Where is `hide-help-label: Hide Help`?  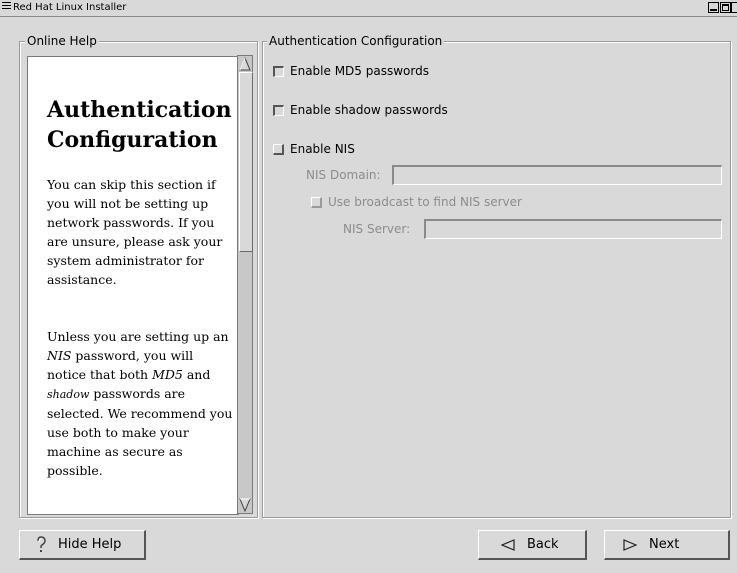
hide-help-label: Hide Help is located at coordinates (90, 544).